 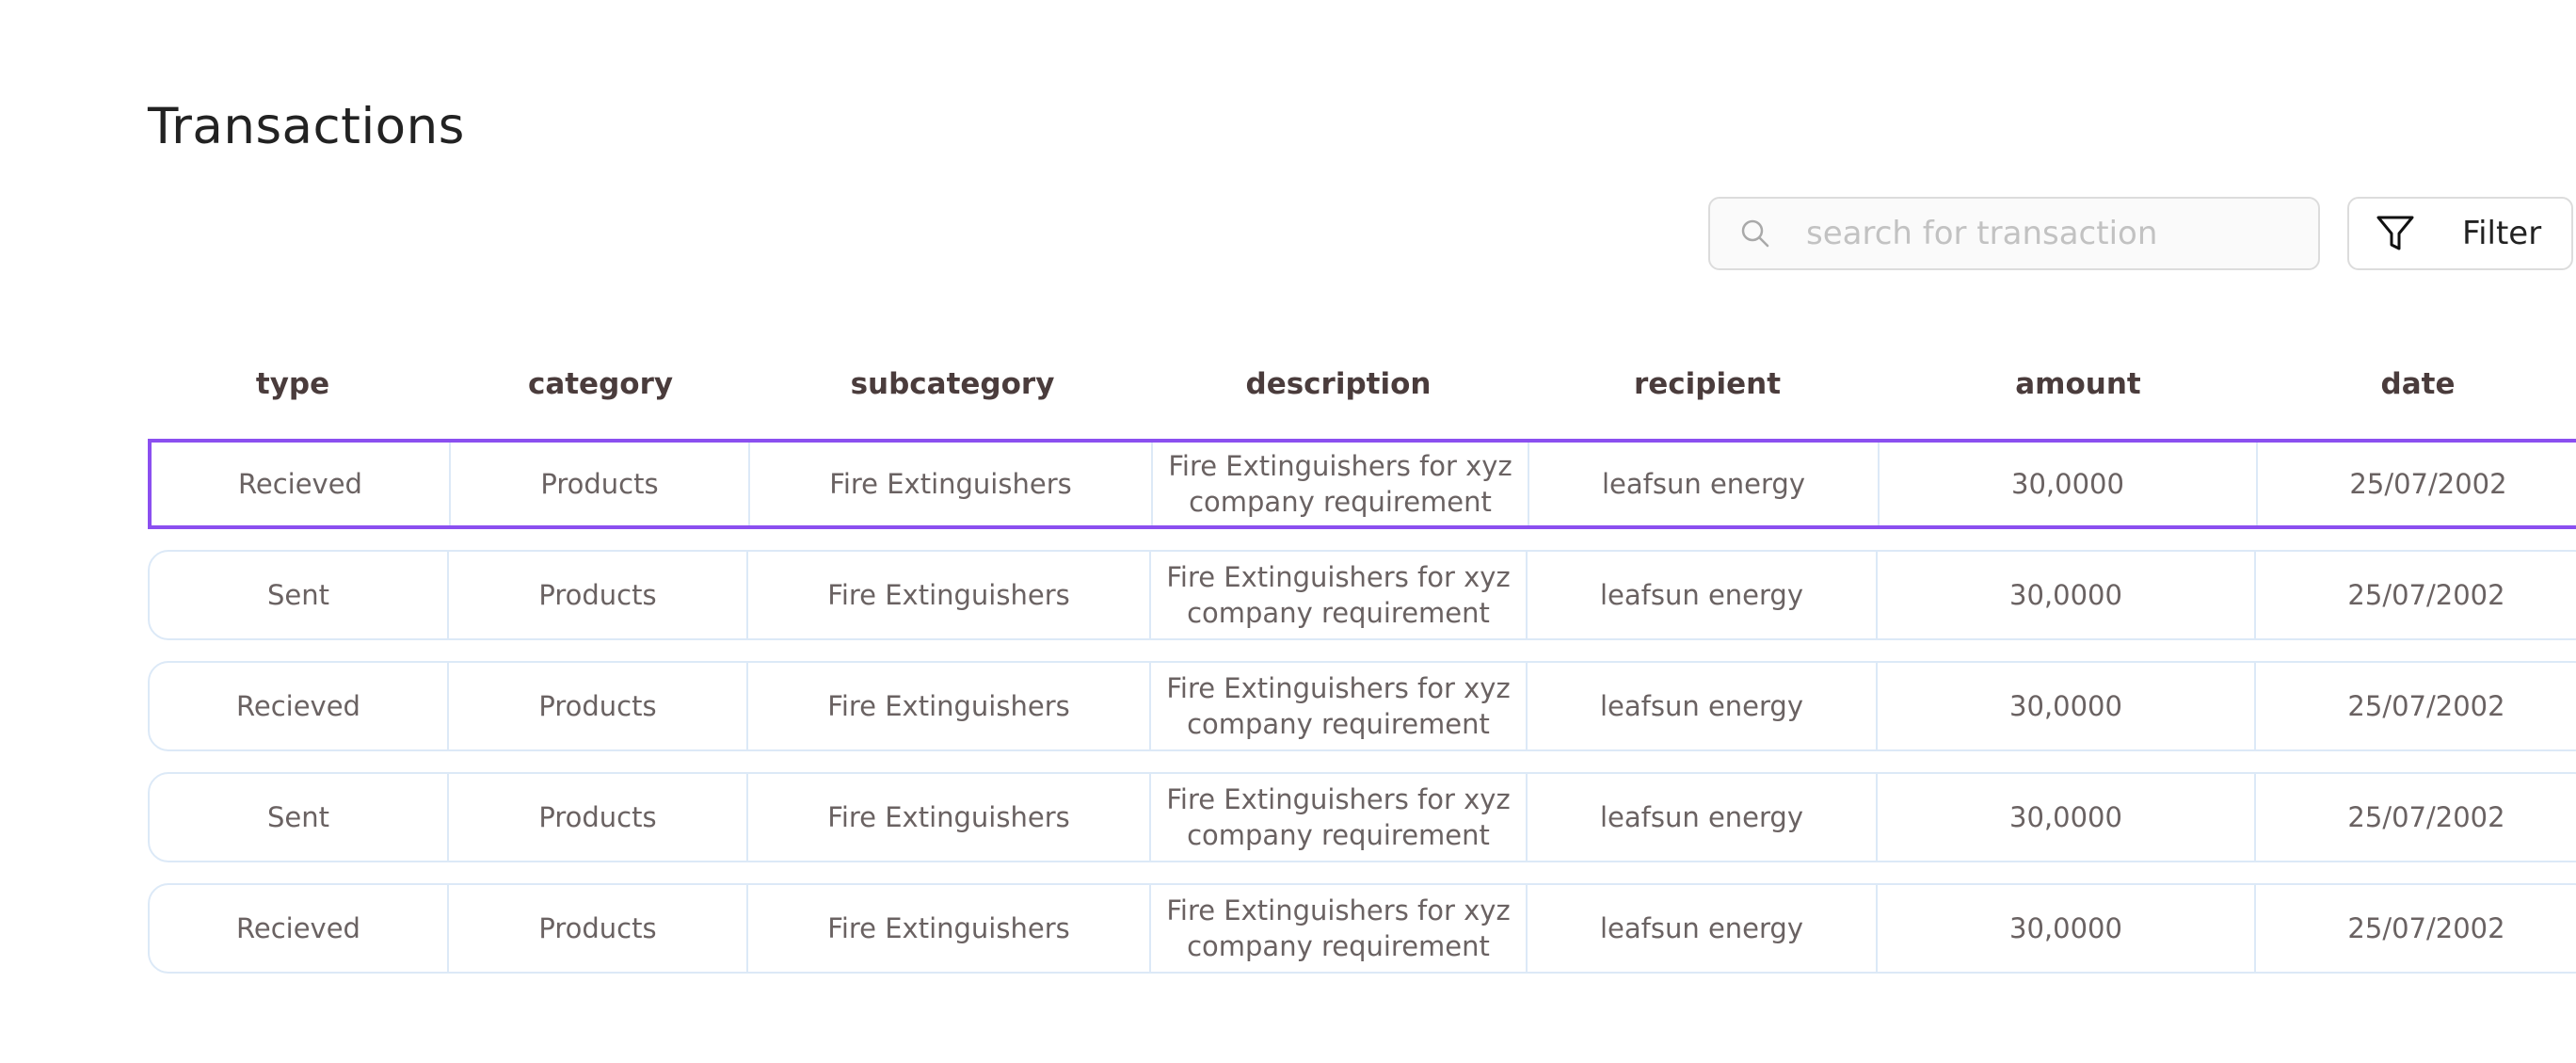 I want to click on column-header-subcategory: subcategory, so click(x=953, y=384).